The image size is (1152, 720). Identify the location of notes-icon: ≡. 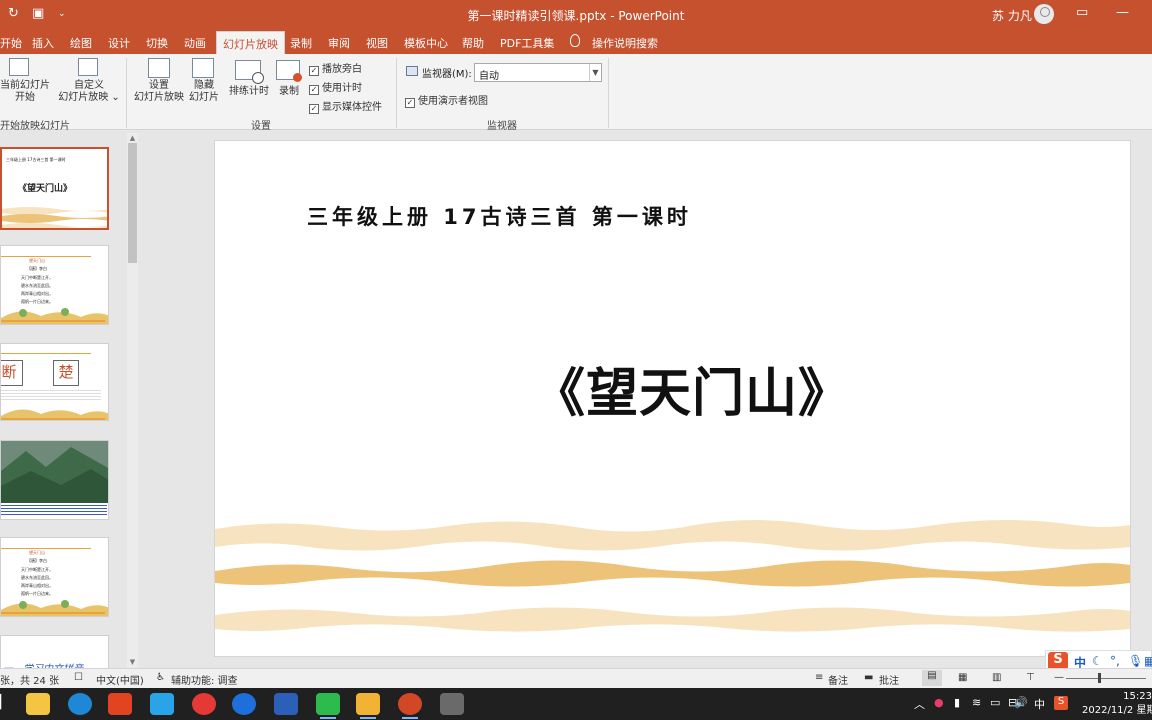
(819, 677).